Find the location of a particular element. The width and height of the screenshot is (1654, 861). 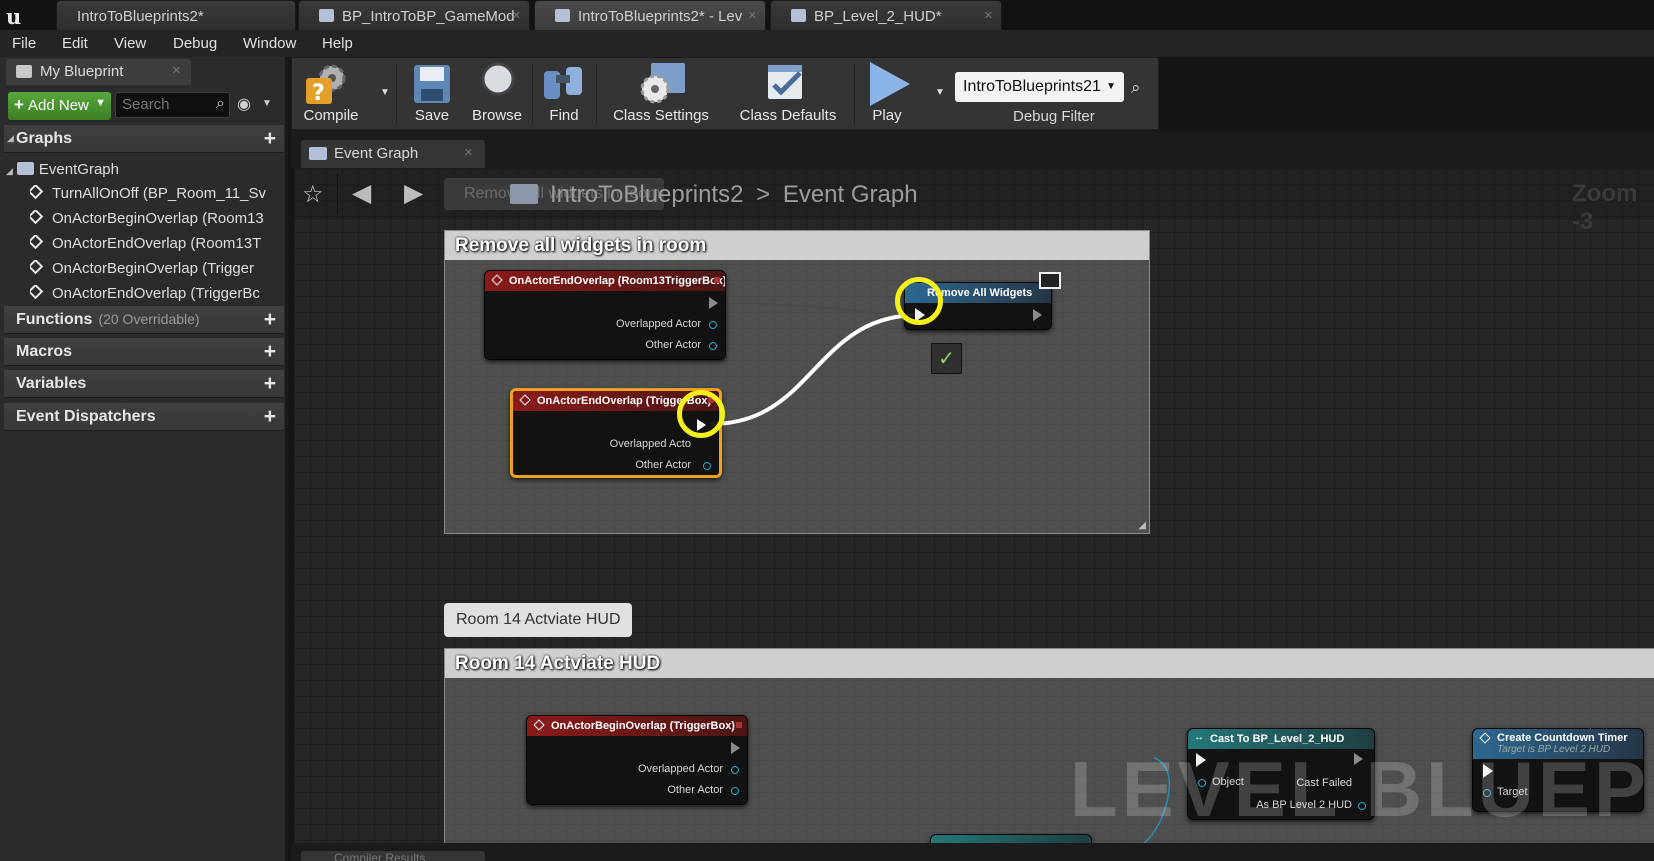

node-title: OnActorEndOverlap (Room13TriggerBox) is located at coordinates (617, 281).